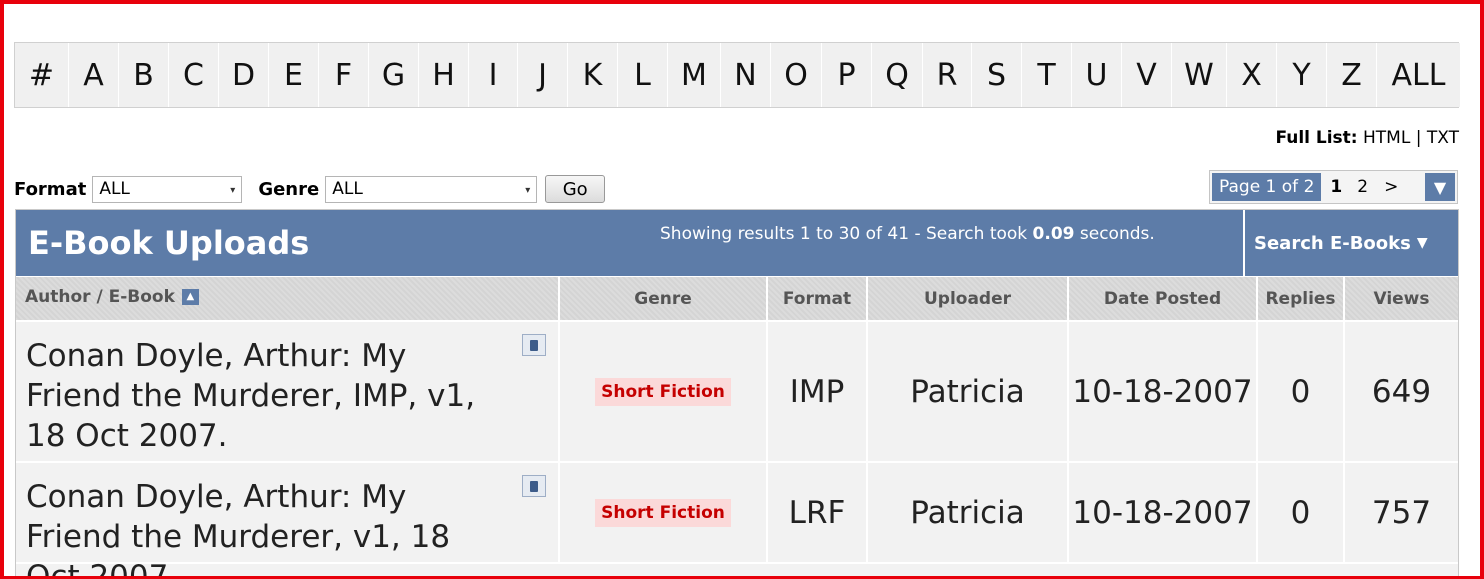  I want to click on letter-link: A, so click(94, 75).